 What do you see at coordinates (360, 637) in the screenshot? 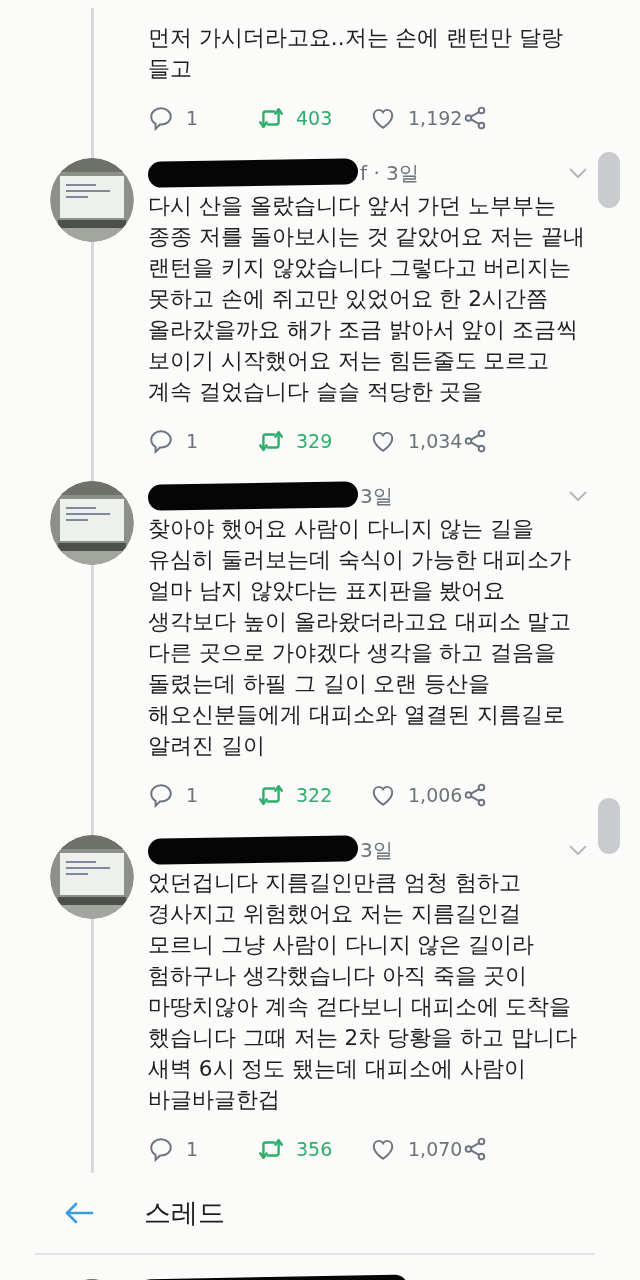
I see `tweet-text: 찾아야 했어요 사람이 다니지 않는 길을 유심히 둘러보는데 숙식이 가능한 대피소가 얼마 남지 않았다는 표지판을 봤어요 생각보다 높이 올라왔더라고요 대피소 말고 다른 곳으로 가야겠다 생각을 하고 걸음을 돌렸는데 하필 그 길이 오랜 등산을 해오신분들에게 대피소와 열결된 지름길로 알려진 길이` at bounding box center [360, 637].